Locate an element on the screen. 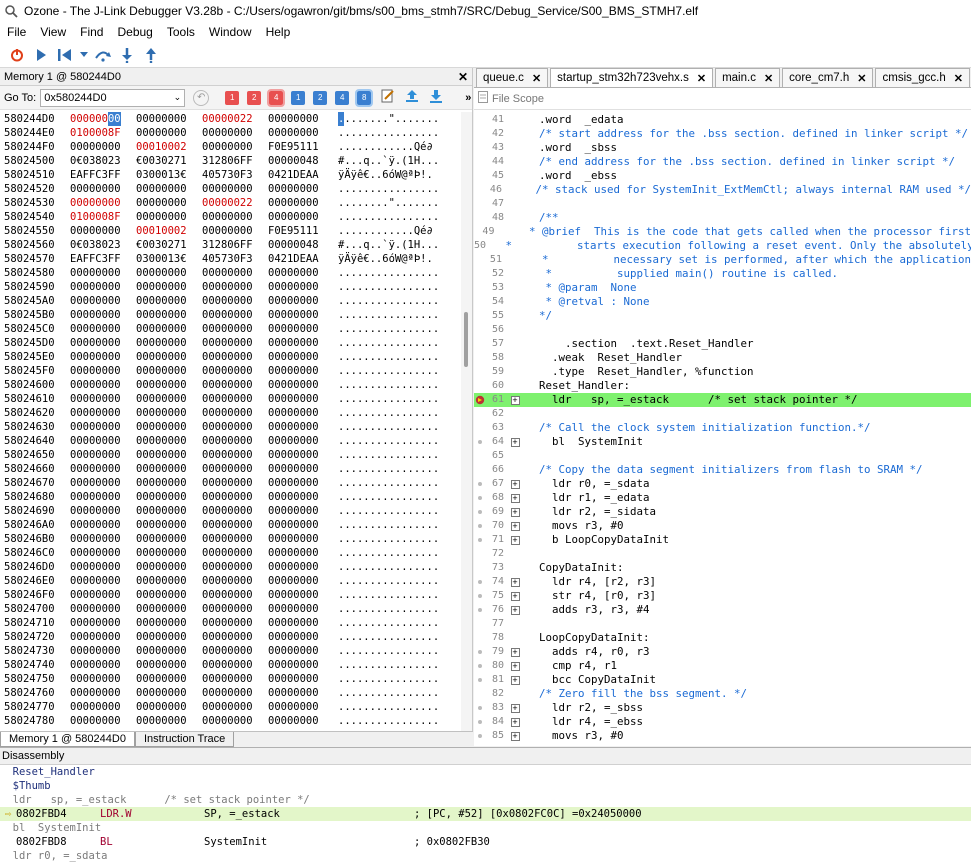 The width and height of the screenshot is (971, 864). memory-word: 312806FF is located at coordinates (235, 245).